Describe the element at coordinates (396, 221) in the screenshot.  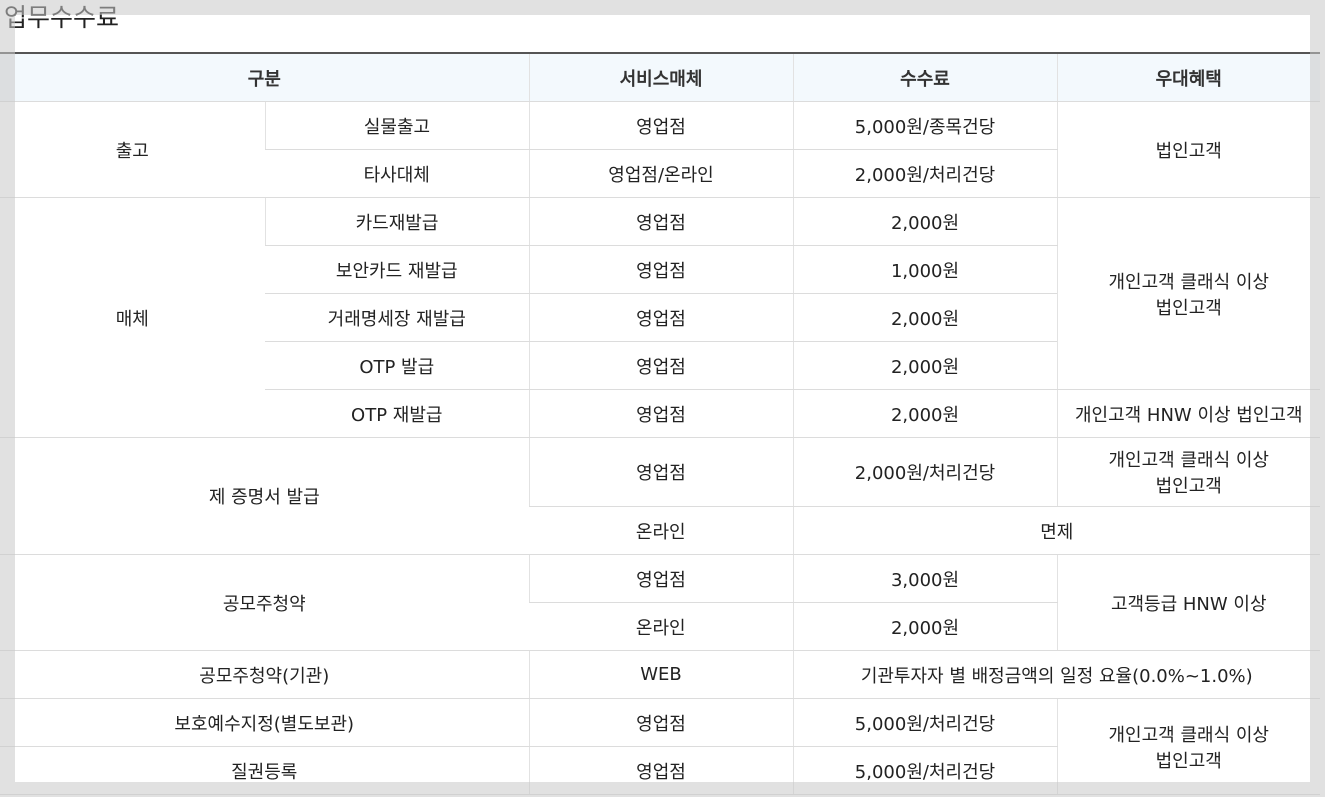
I see `item-name: 카드재발급` at that location.